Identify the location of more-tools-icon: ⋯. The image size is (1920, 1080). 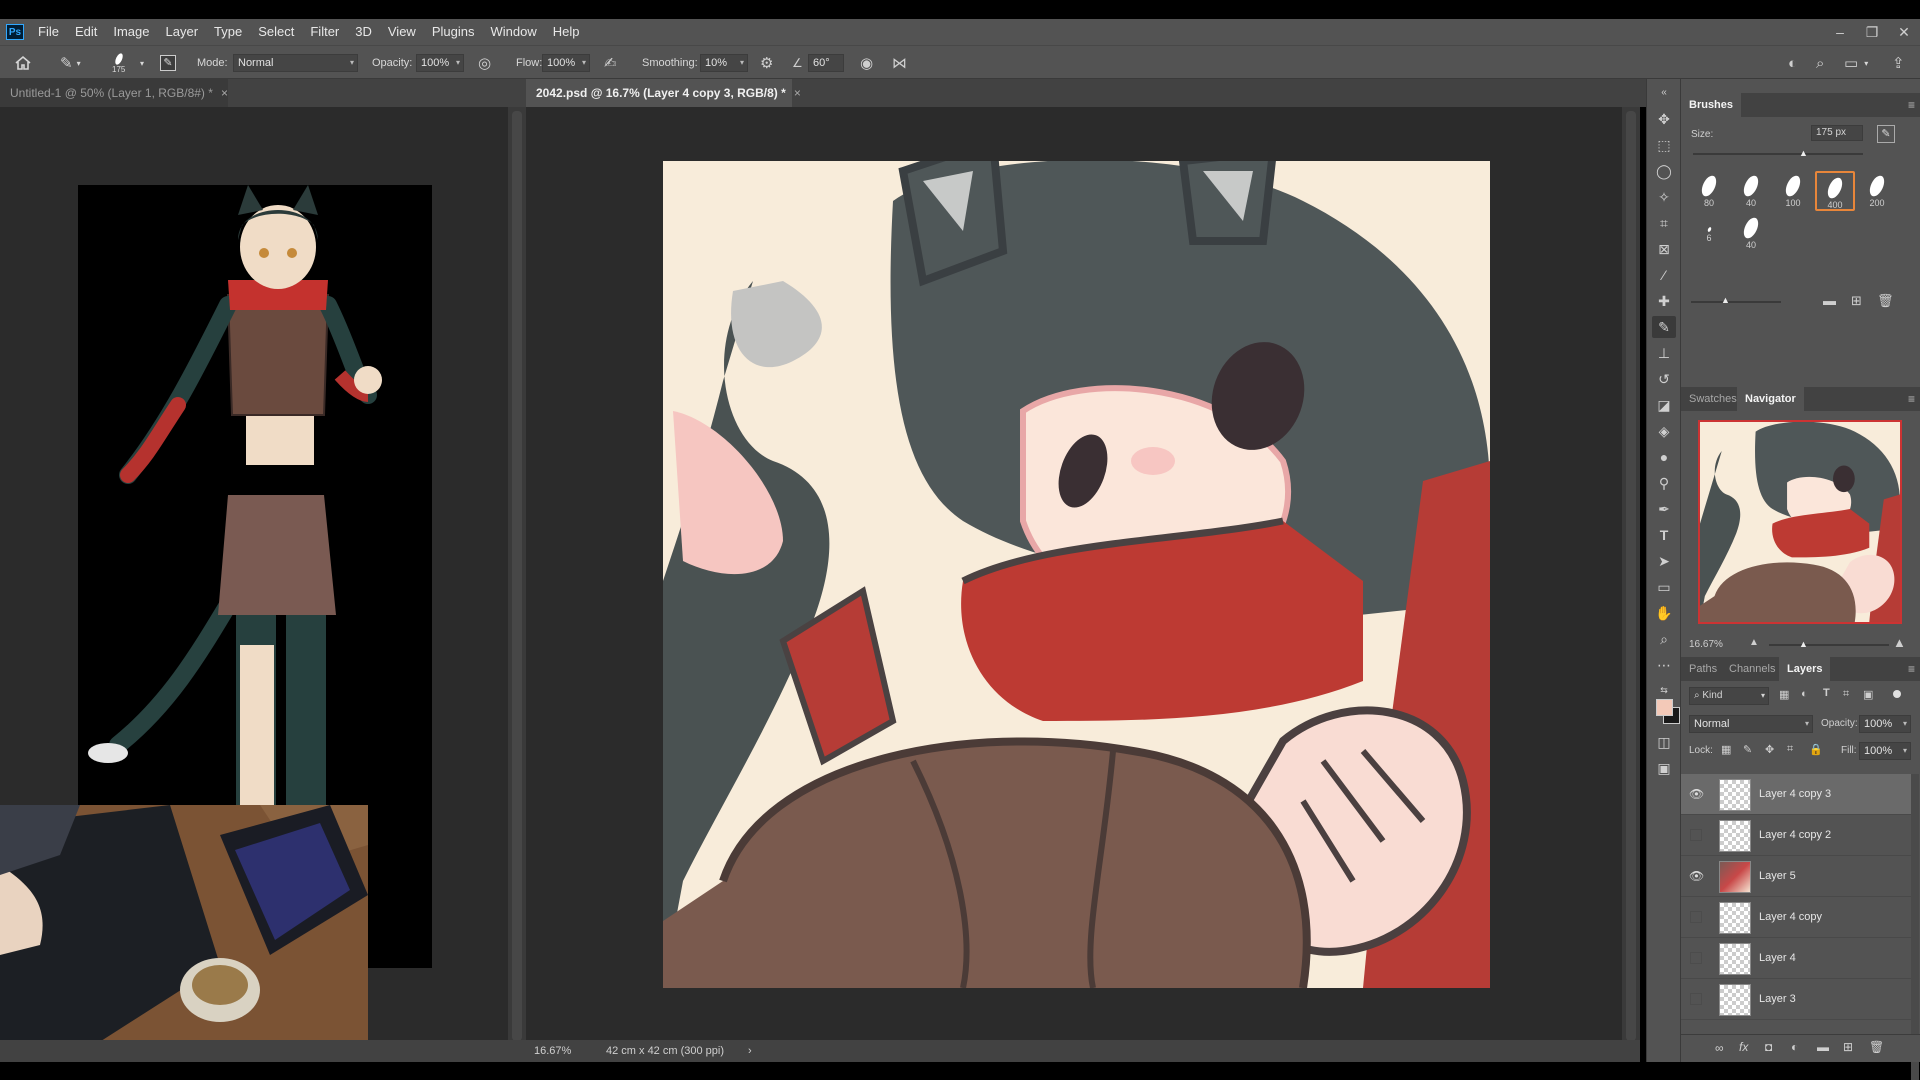
(1664, 665).